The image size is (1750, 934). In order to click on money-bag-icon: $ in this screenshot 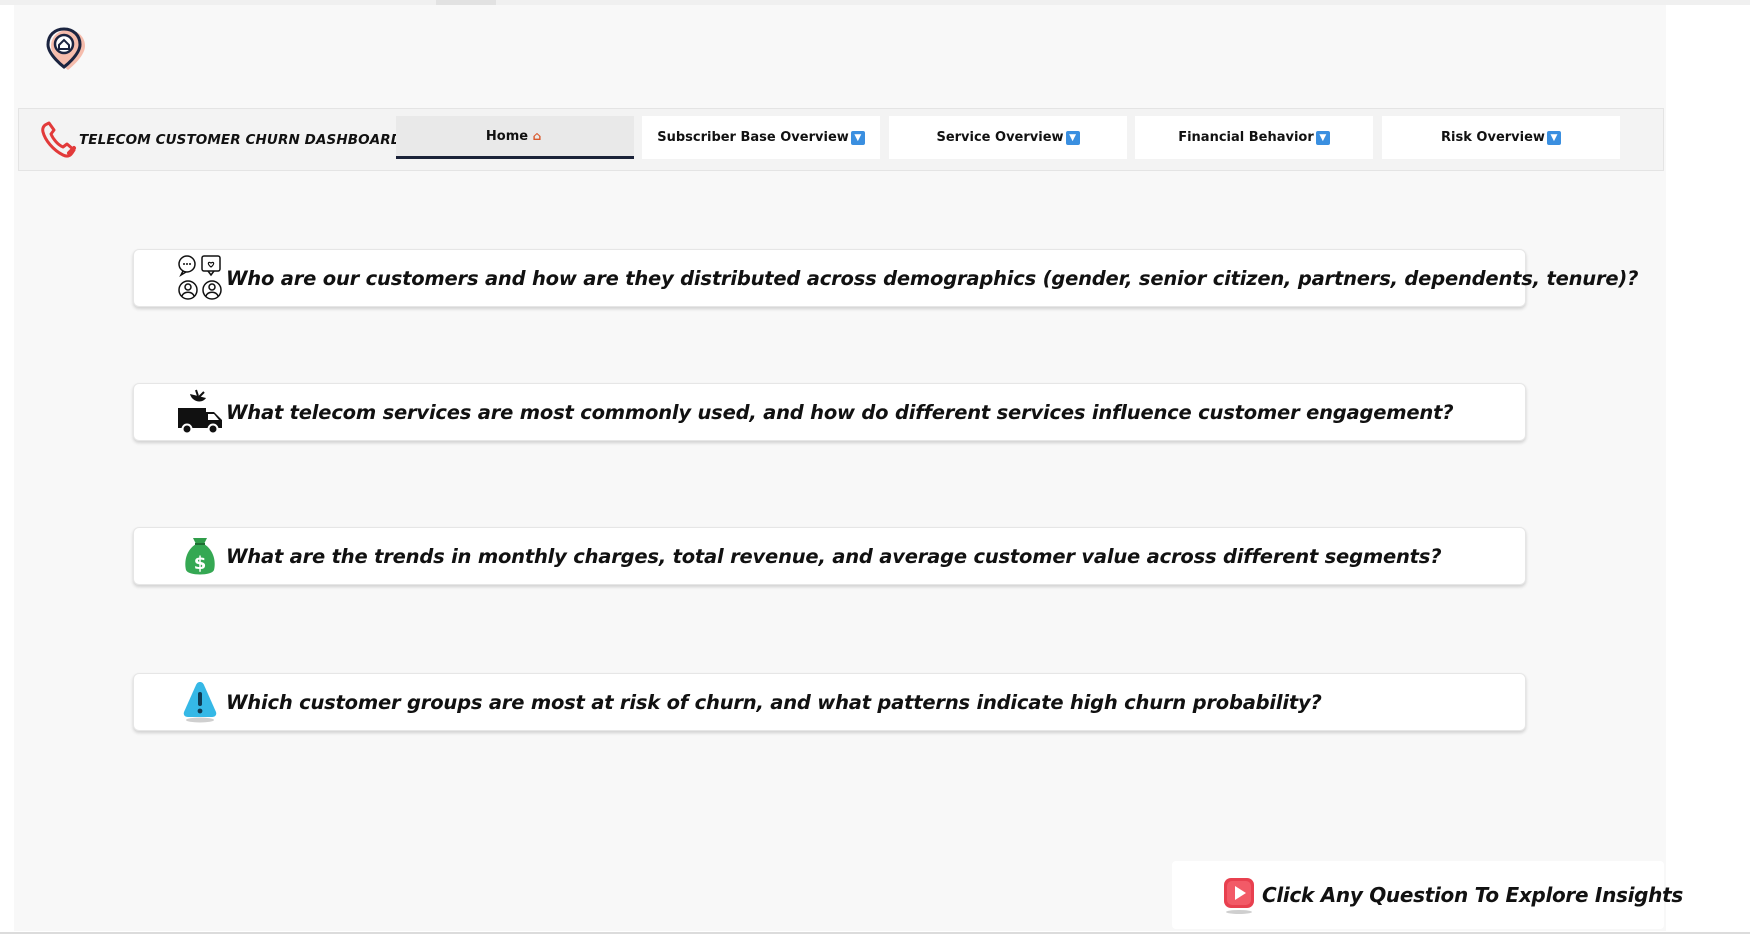, I will do `click(200, 556)`.